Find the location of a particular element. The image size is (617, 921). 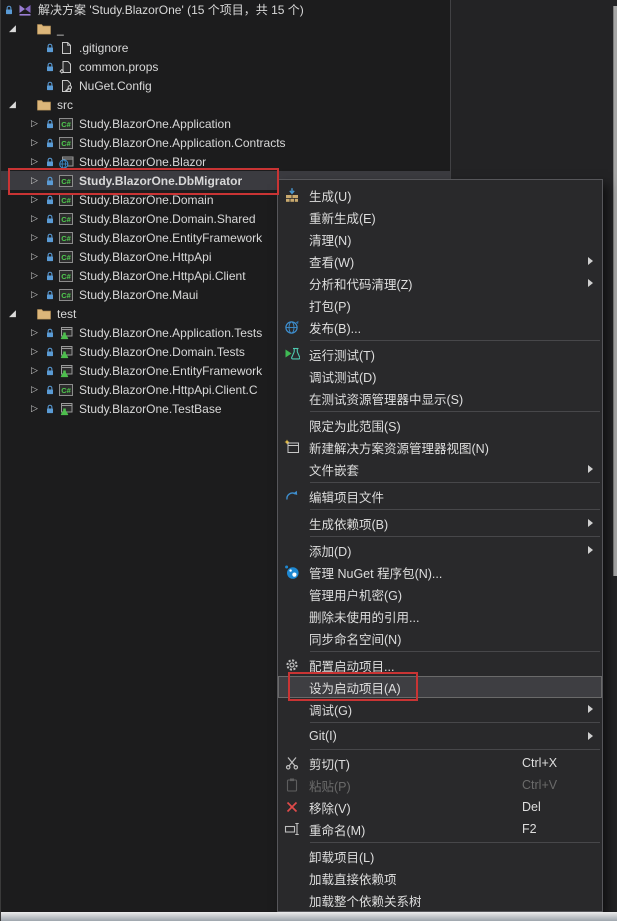

menu-item: 添加(D) is located at coordinates (440, 550).